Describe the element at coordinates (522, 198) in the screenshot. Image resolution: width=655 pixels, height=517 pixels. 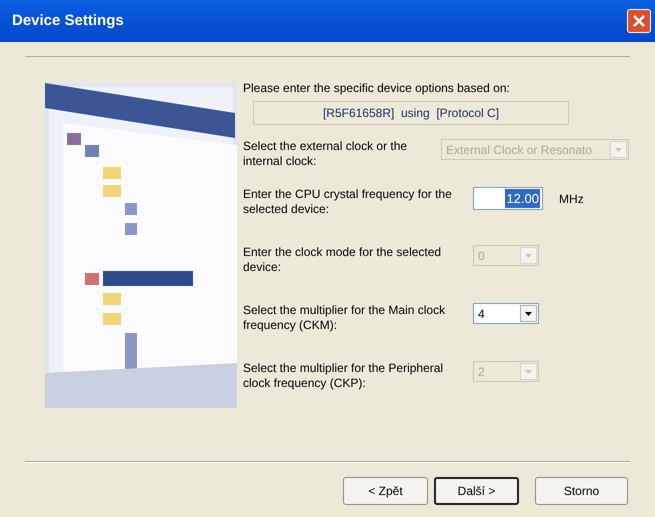
I see `field-value: 12.00` at that location.